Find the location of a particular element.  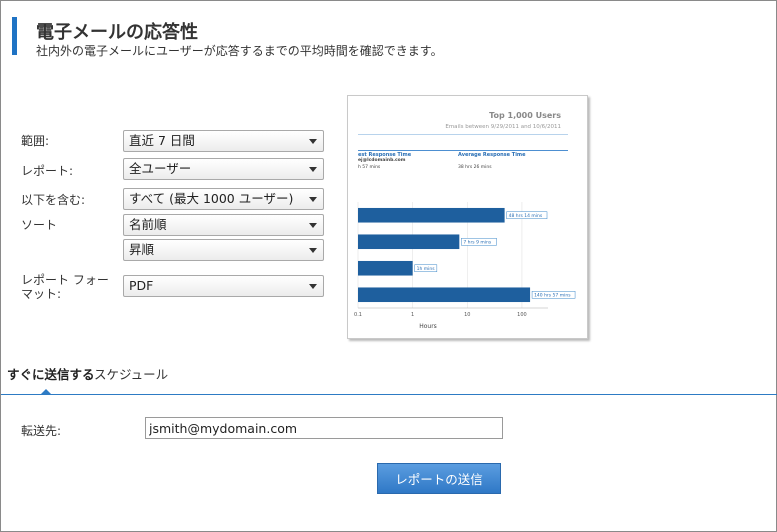

send-report-button: レポートの送信 is located at coordinates (439, 478).